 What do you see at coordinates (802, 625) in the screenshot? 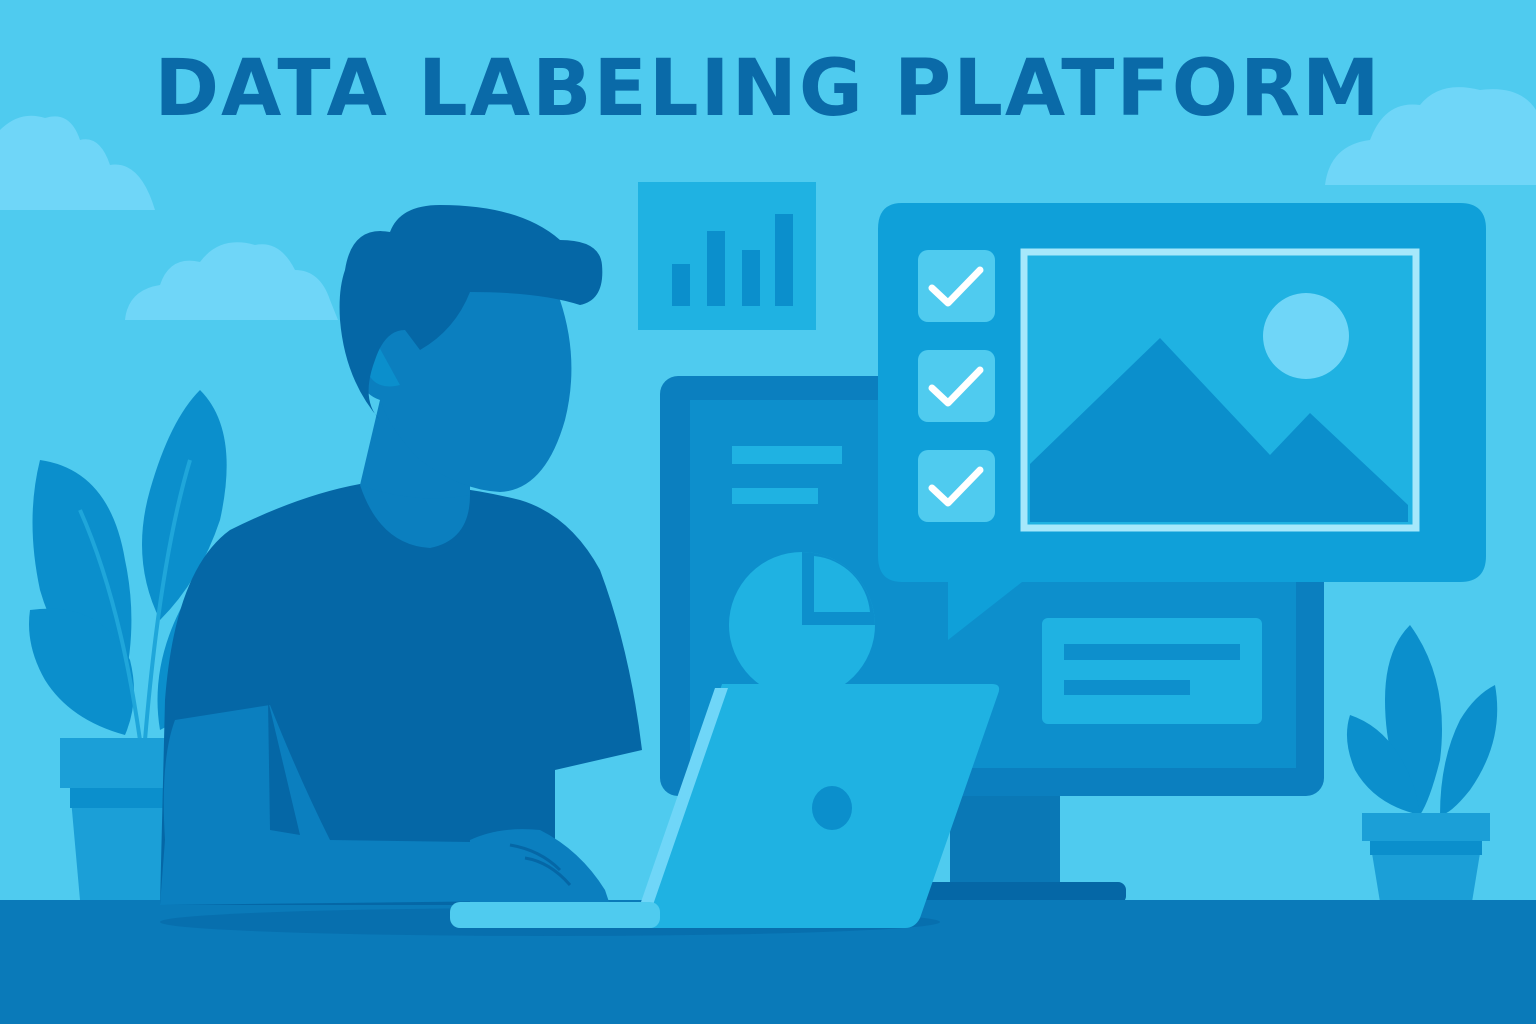
I see `pie-chart-icon` at bounding box center [802, 625].